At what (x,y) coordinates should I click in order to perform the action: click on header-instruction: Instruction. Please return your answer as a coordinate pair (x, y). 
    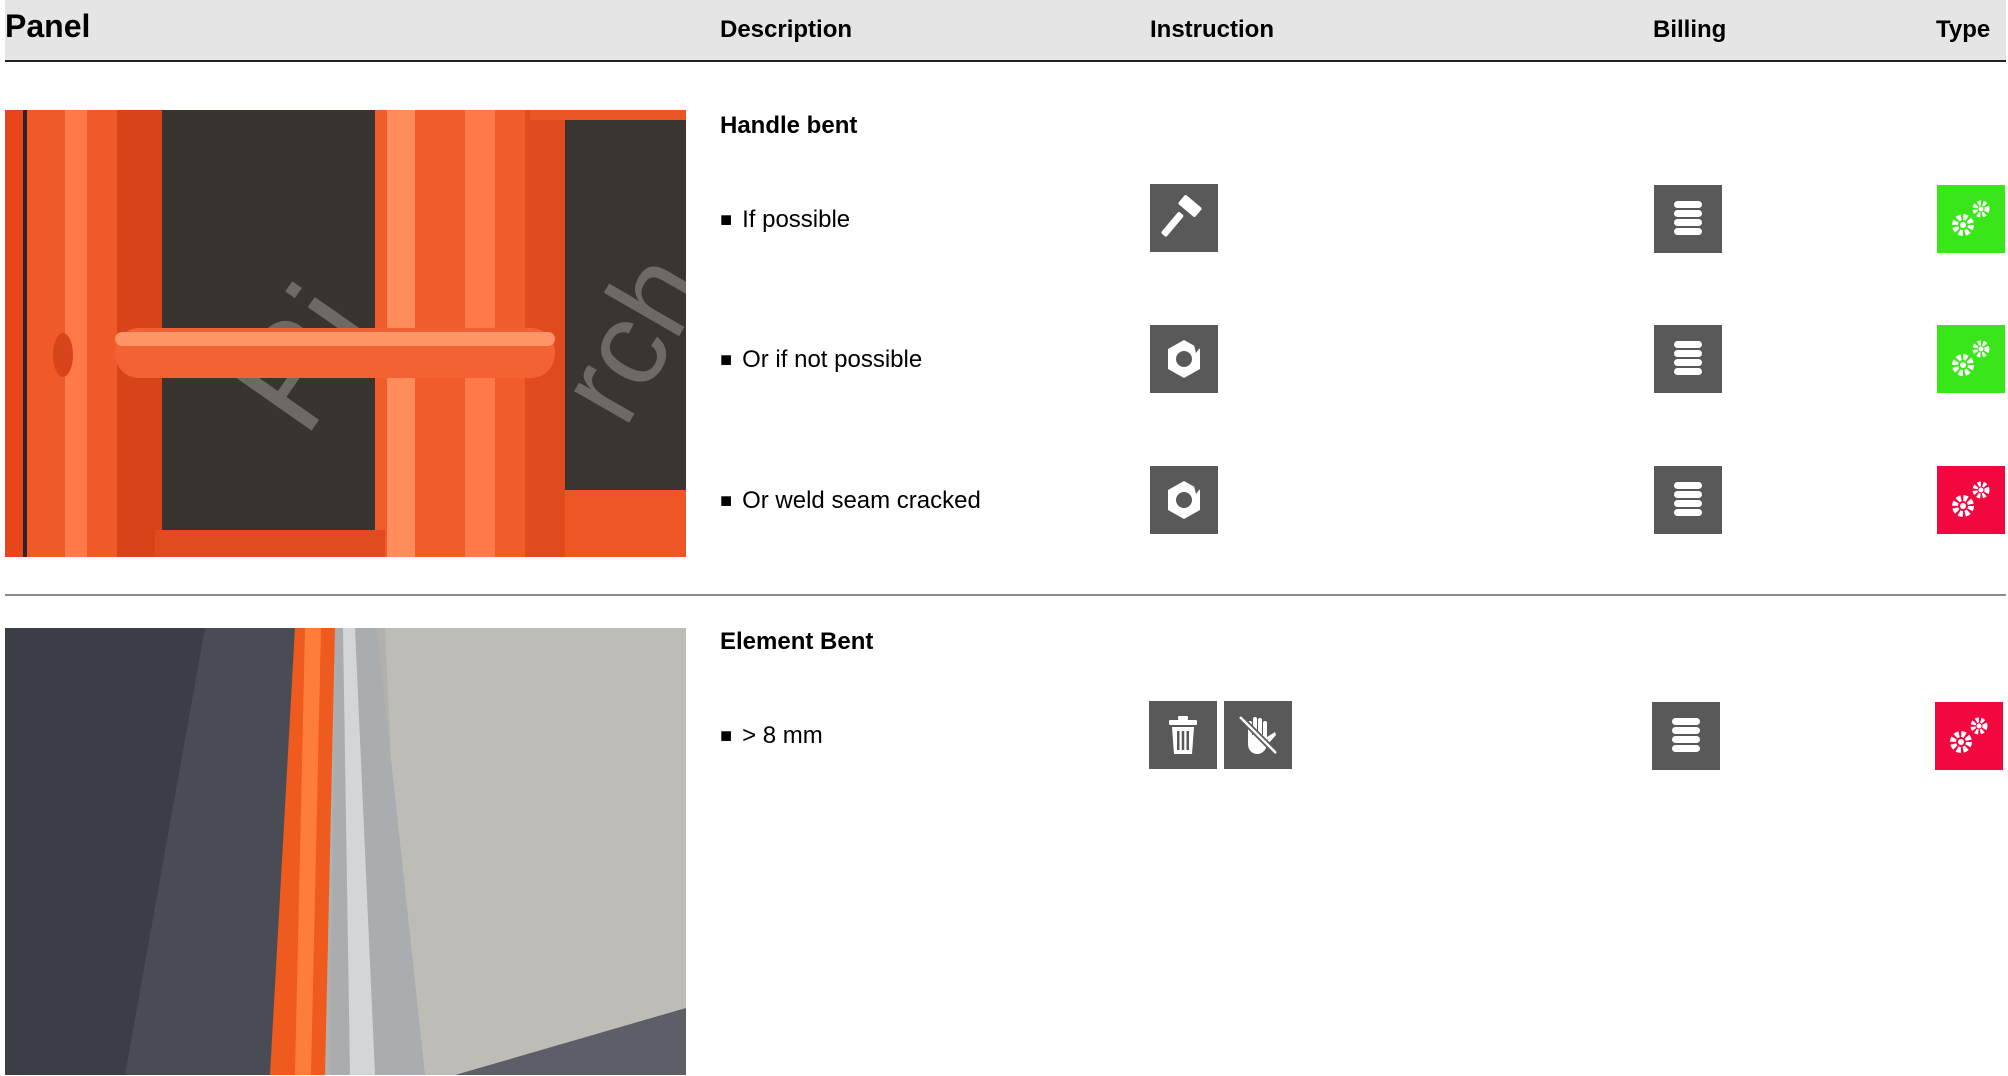
    Looking at the image, I should click on (1212, 29).